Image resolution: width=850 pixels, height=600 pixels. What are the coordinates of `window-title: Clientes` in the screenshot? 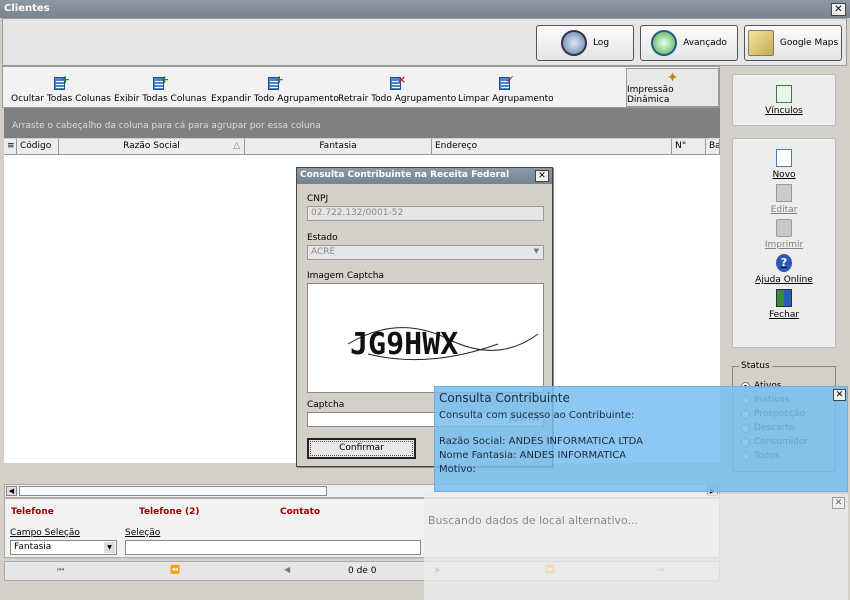 It's located at (27, 8).